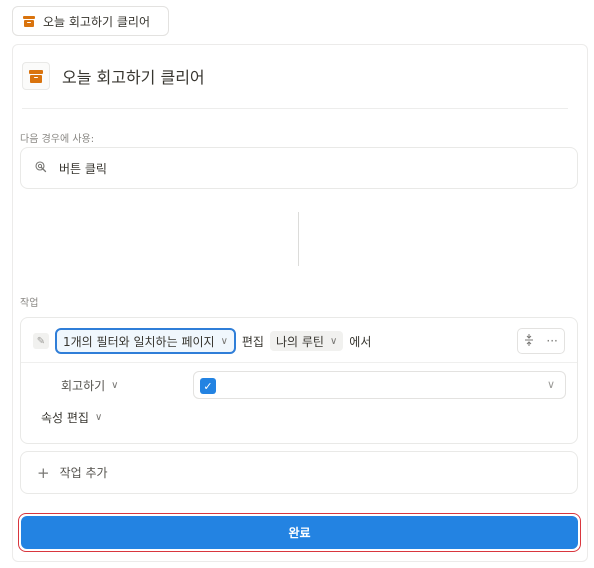 The height and width of the screenshot is (568, 594). I want to click on edit-properties-label: 속성 편집, so click(65, 418).